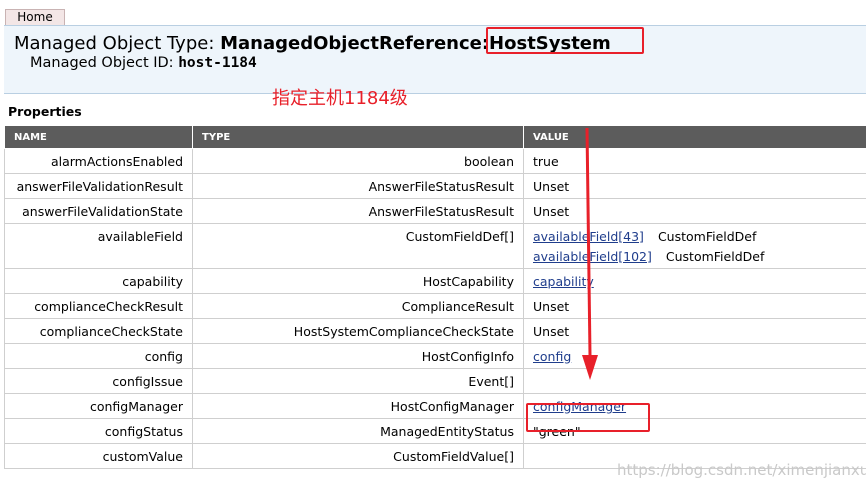  What do you see at coordinates (358, 431) in the screenshot?
I see `property-type: ManagedEntityStatus` at bounding box center [358, 431].